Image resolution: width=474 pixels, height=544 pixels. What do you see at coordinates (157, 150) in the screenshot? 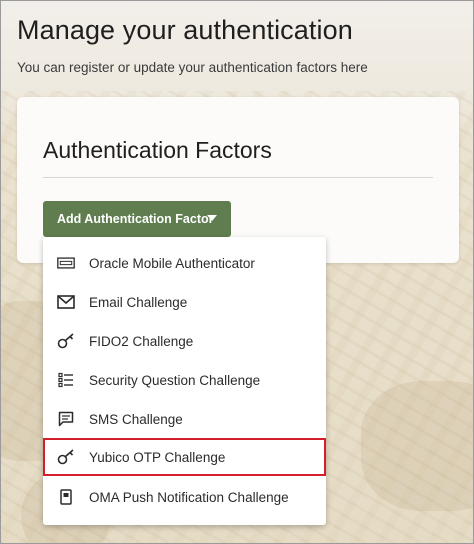
I see `card-title: Authentication Factors` at bounding box center [157, 150].